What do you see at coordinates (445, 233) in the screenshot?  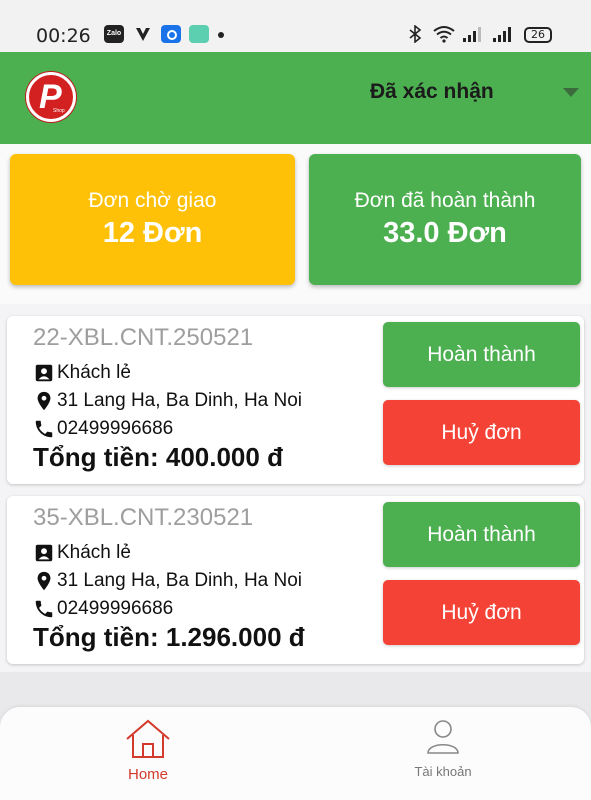 I see `completed-orders-count: 33.0 Đơn` at bounding box center [445, 233].